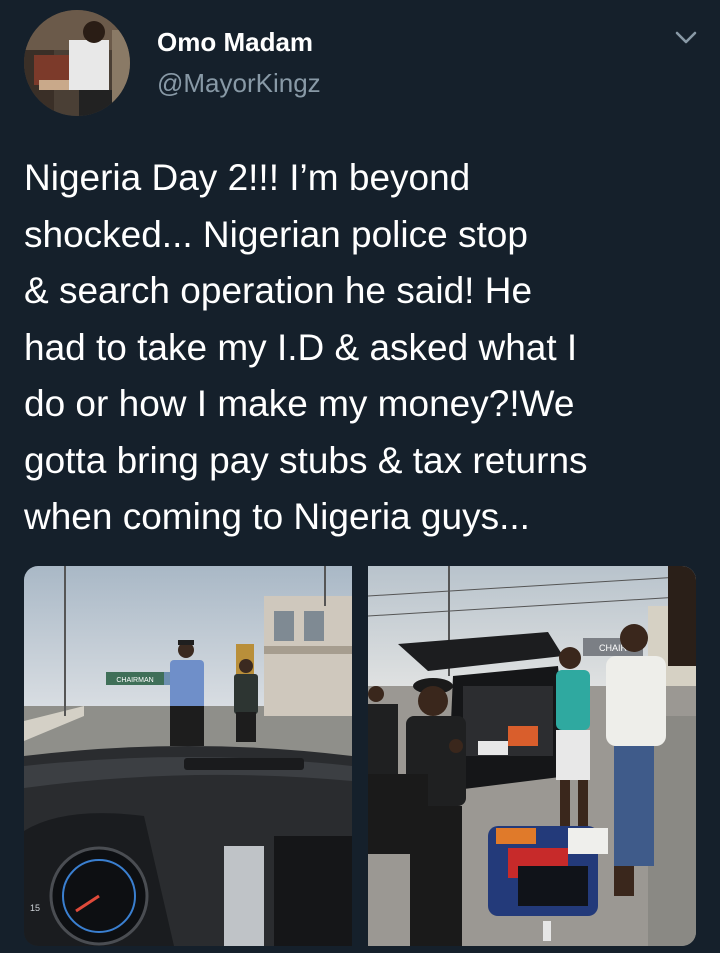  I want to click on avatar, so click(77, 63).